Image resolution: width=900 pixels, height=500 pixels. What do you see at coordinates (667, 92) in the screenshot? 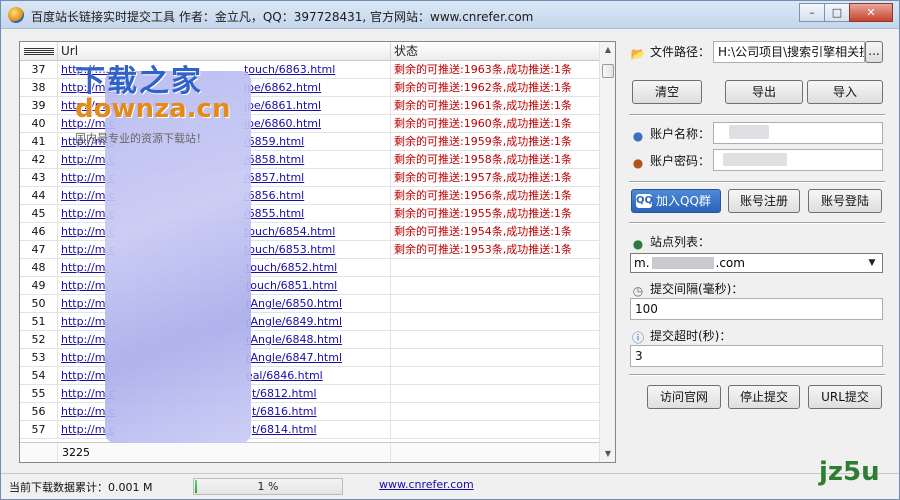
I see `clear-button: 清空` at bounding box center [667, 92].